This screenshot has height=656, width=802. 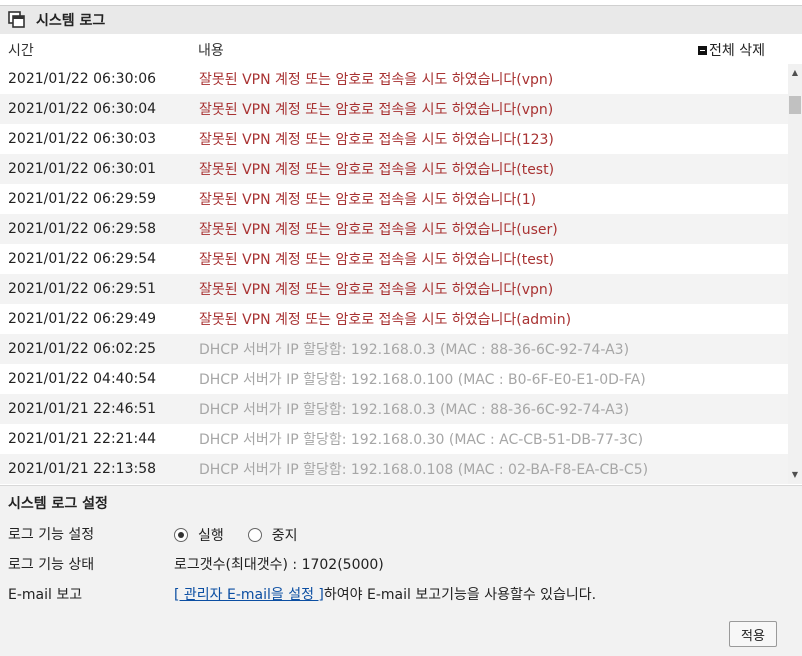 I want to click on radio-stop-label: 중지, so click(x=285, y=535).